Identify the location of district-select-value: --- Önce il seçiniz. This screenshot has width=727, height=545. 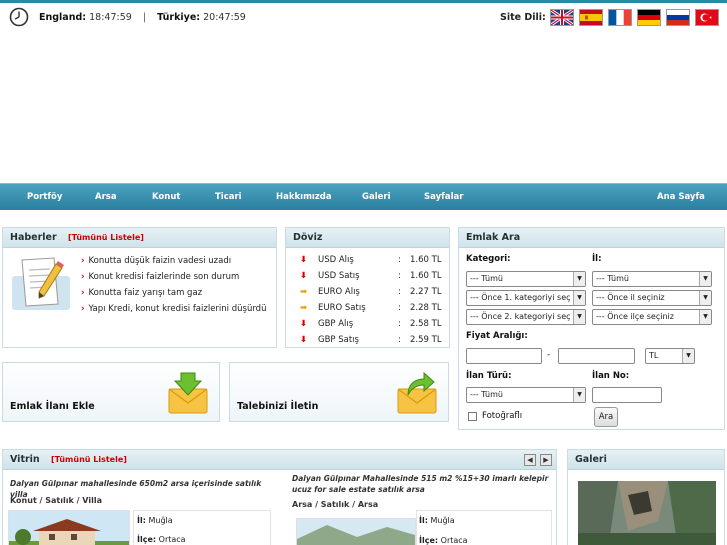
(630, 297).